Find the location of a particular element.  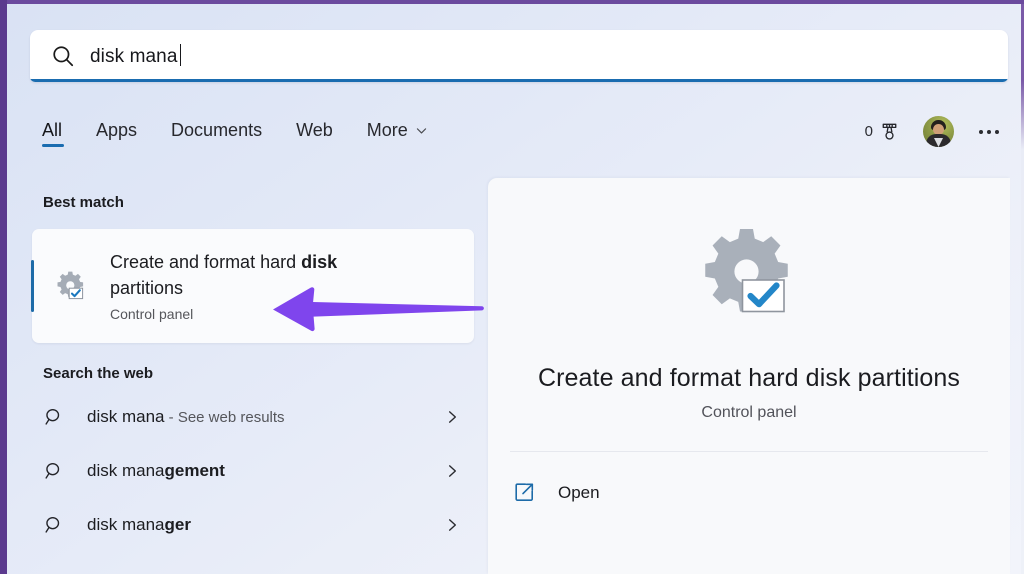

divider is located at coordinates (749, 451).